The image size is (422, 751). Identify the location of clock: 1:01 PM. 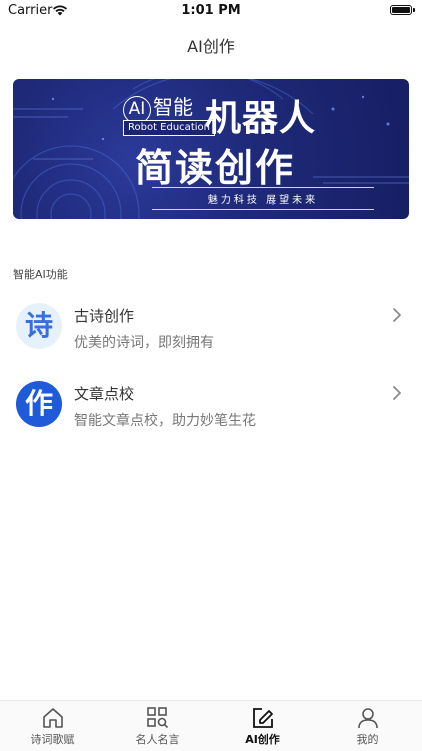
(211, 10).